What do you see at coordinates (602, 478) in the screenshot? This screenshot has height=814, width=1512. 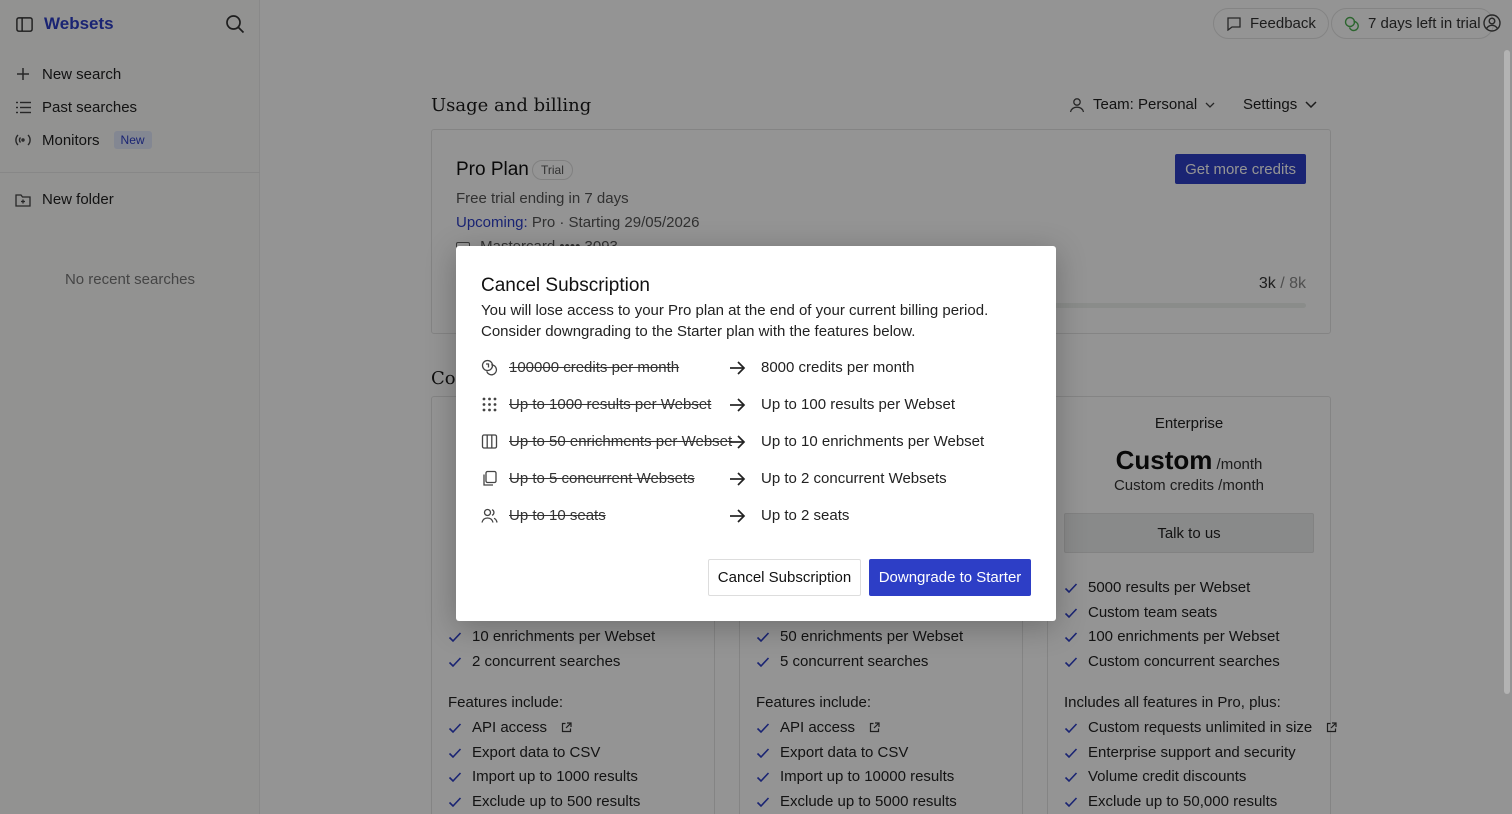 I see `old-value: Up to 5 concurrent Websets` at bounding box center [602, 478].